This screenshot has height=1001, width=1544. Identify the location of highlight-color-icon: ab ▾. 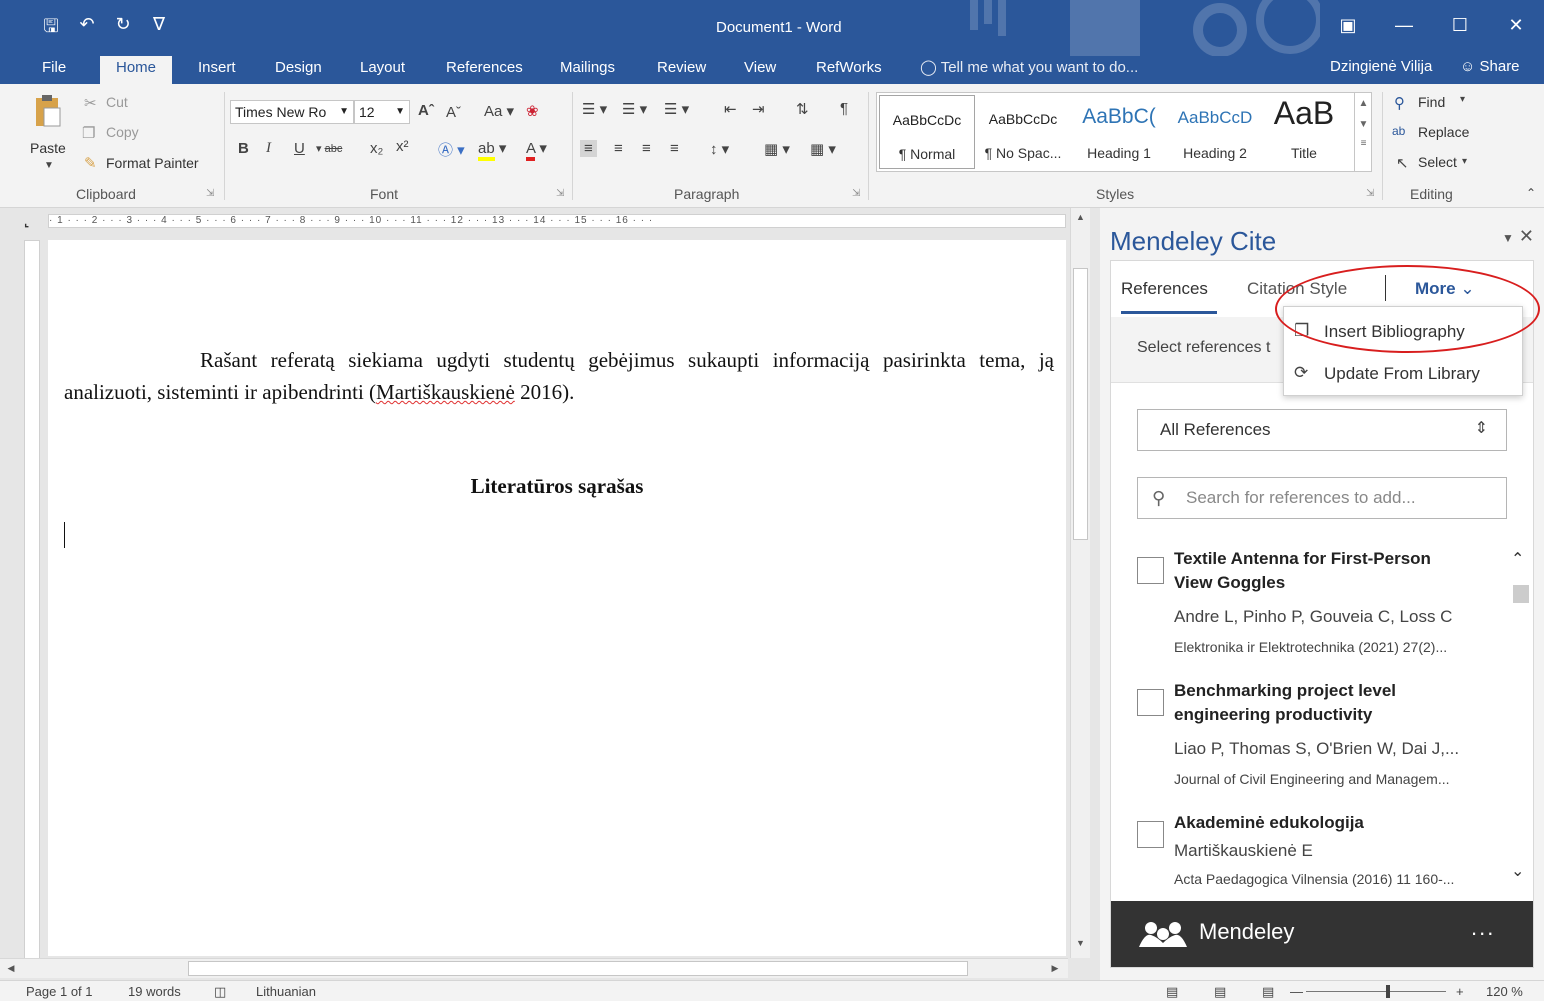
(492, 150).